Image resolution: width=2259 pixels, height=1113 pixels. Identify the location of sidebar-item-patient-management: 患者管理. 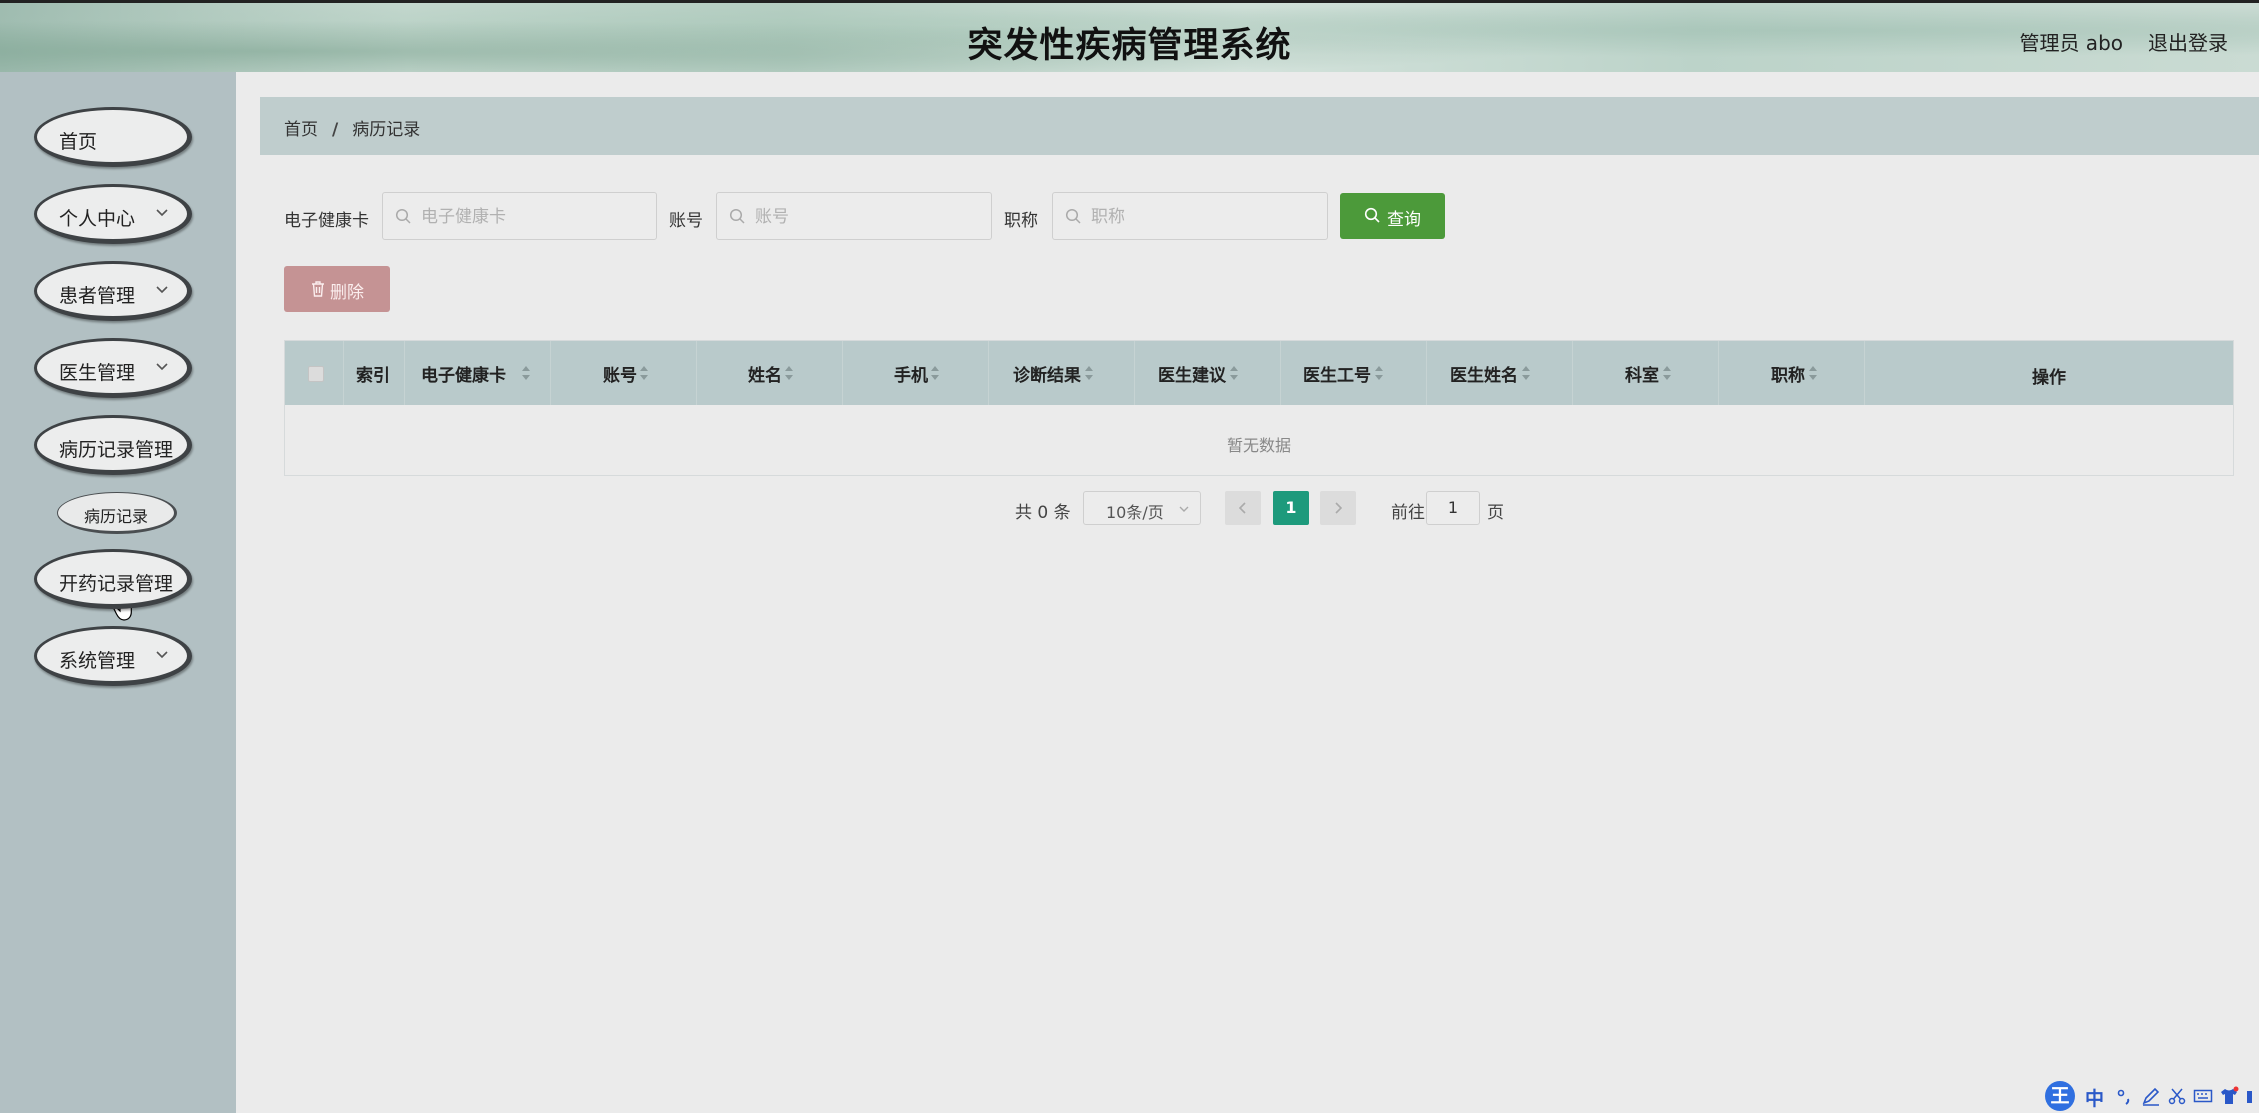
(113, 291).